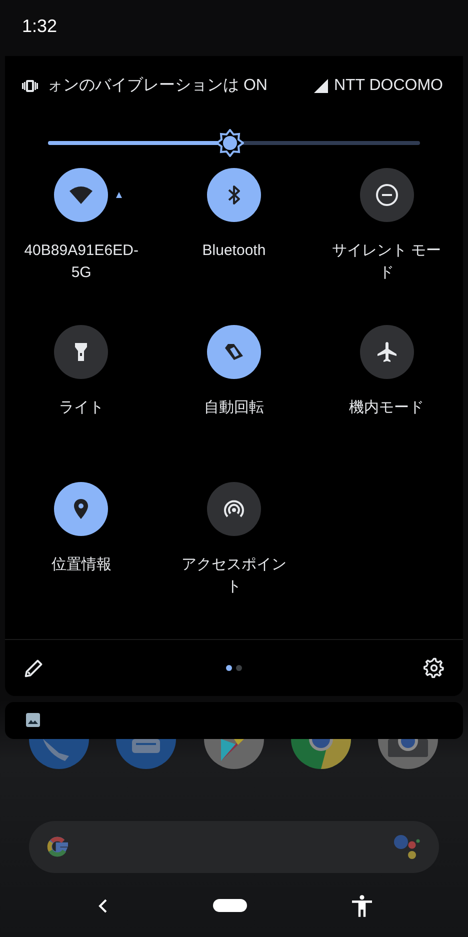 This screenshot has height=937, width=468. I want to click on messages-app-icon, so click(146, 753).